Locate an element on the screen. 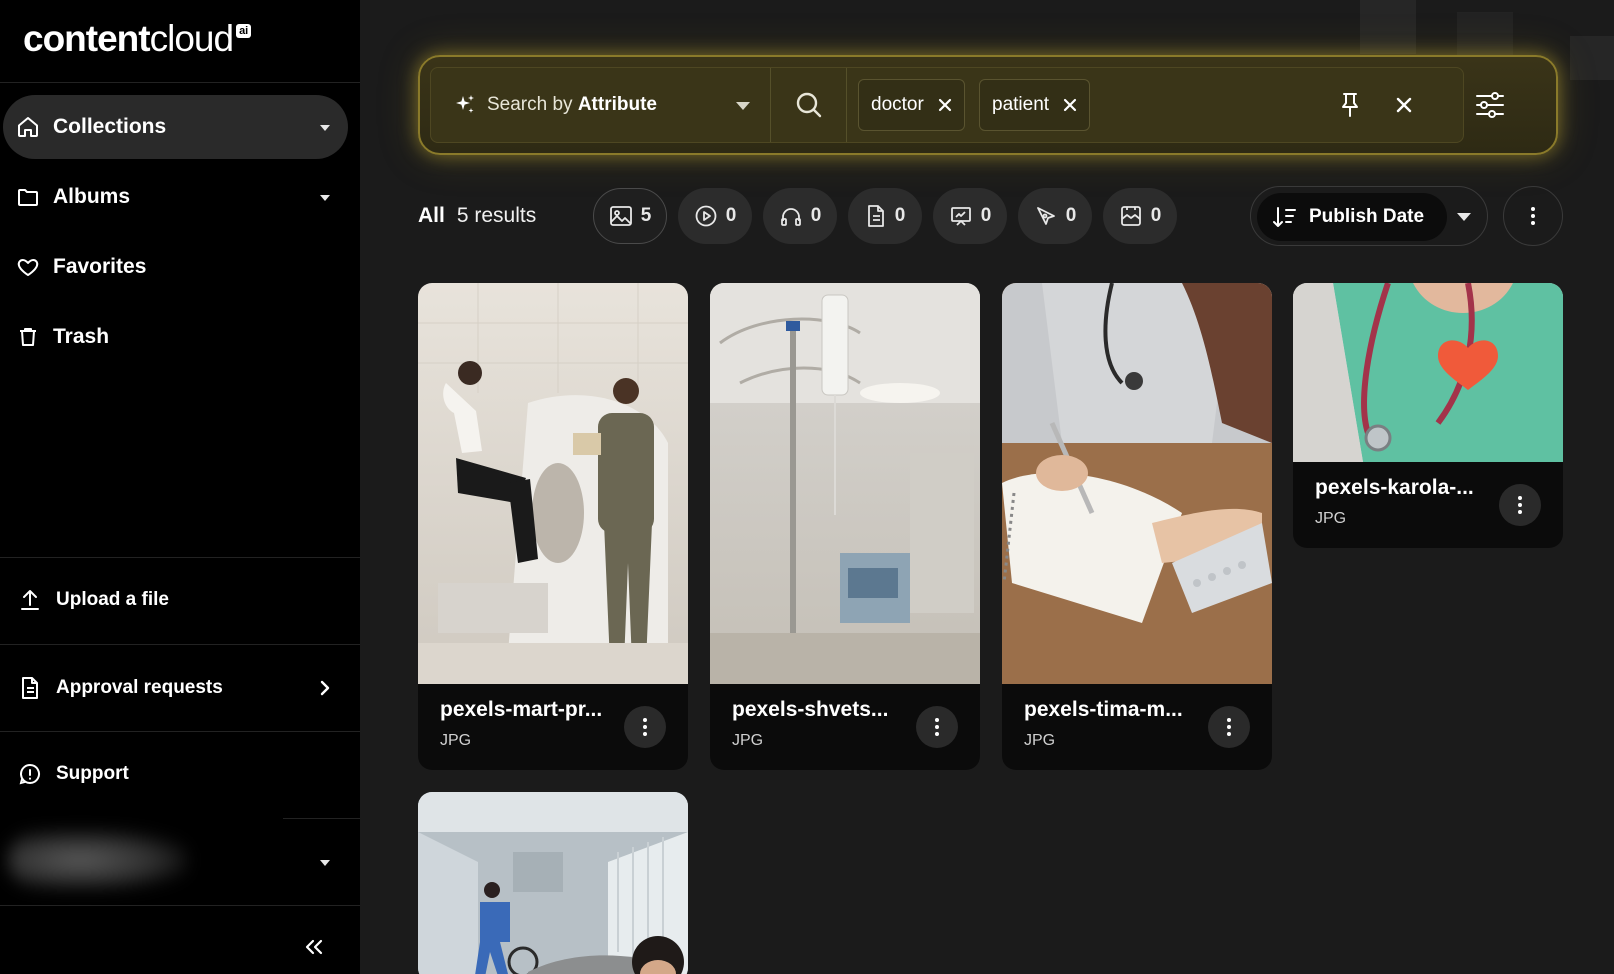 The image size is (1614, 974). asset-card: pexels-karola-... JPG is located at coordinates (1428, 415).